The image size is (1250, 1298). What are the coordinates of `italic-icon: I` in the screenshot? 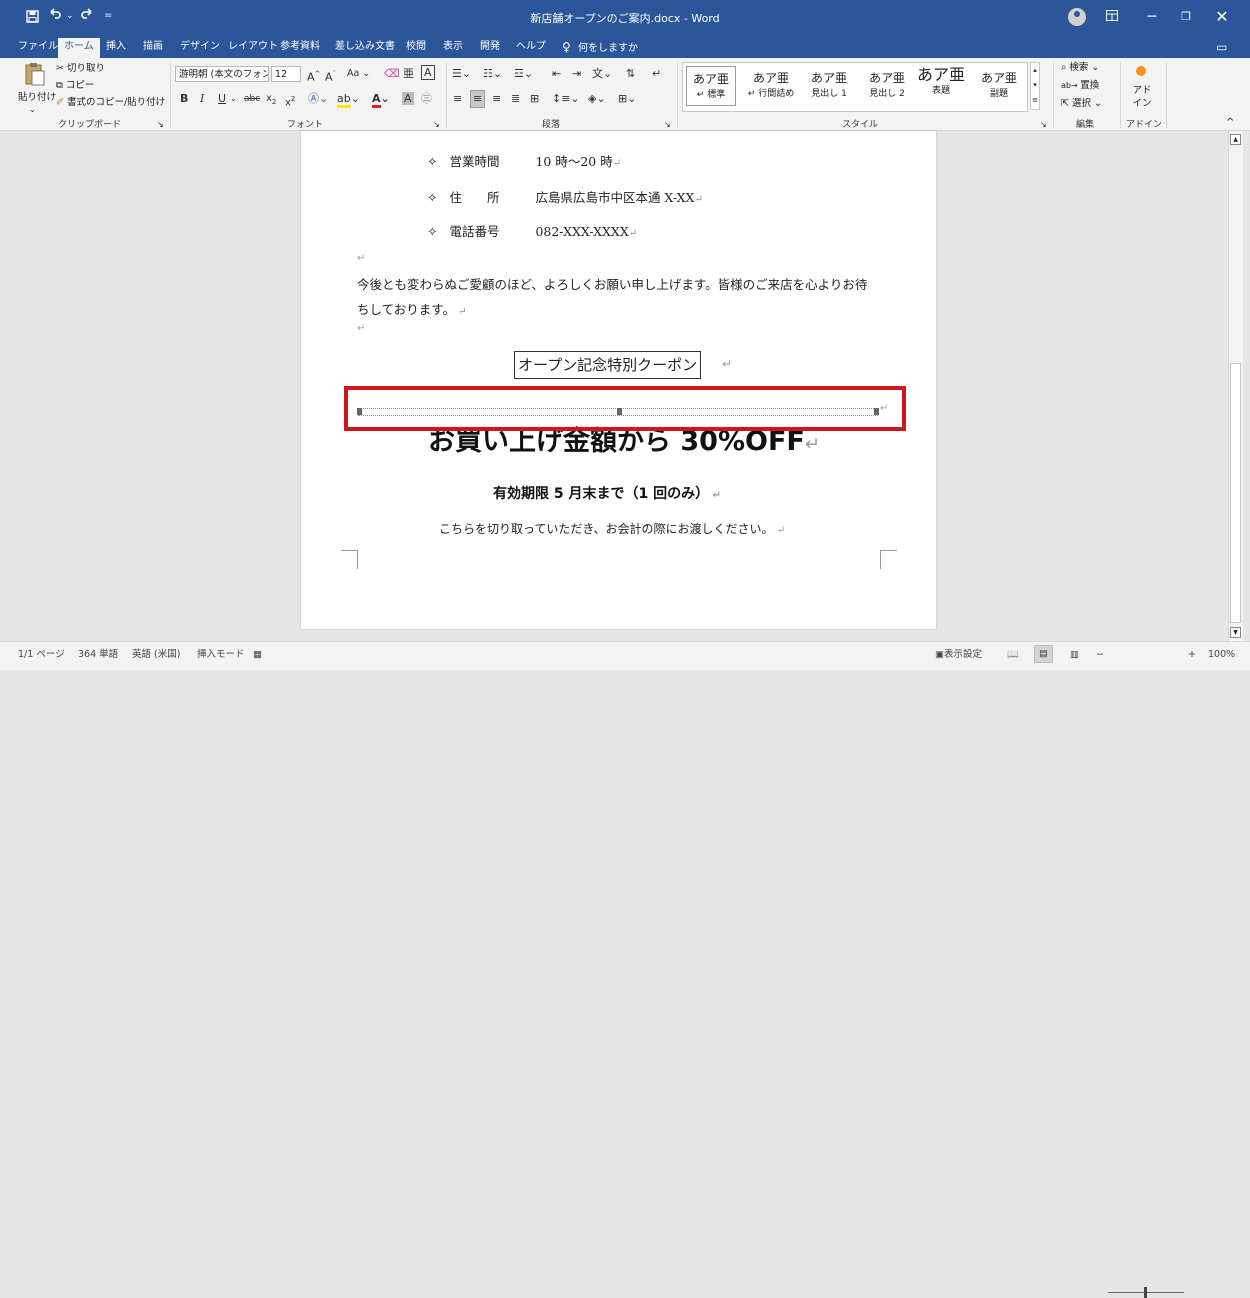 It's located at (202, 99).